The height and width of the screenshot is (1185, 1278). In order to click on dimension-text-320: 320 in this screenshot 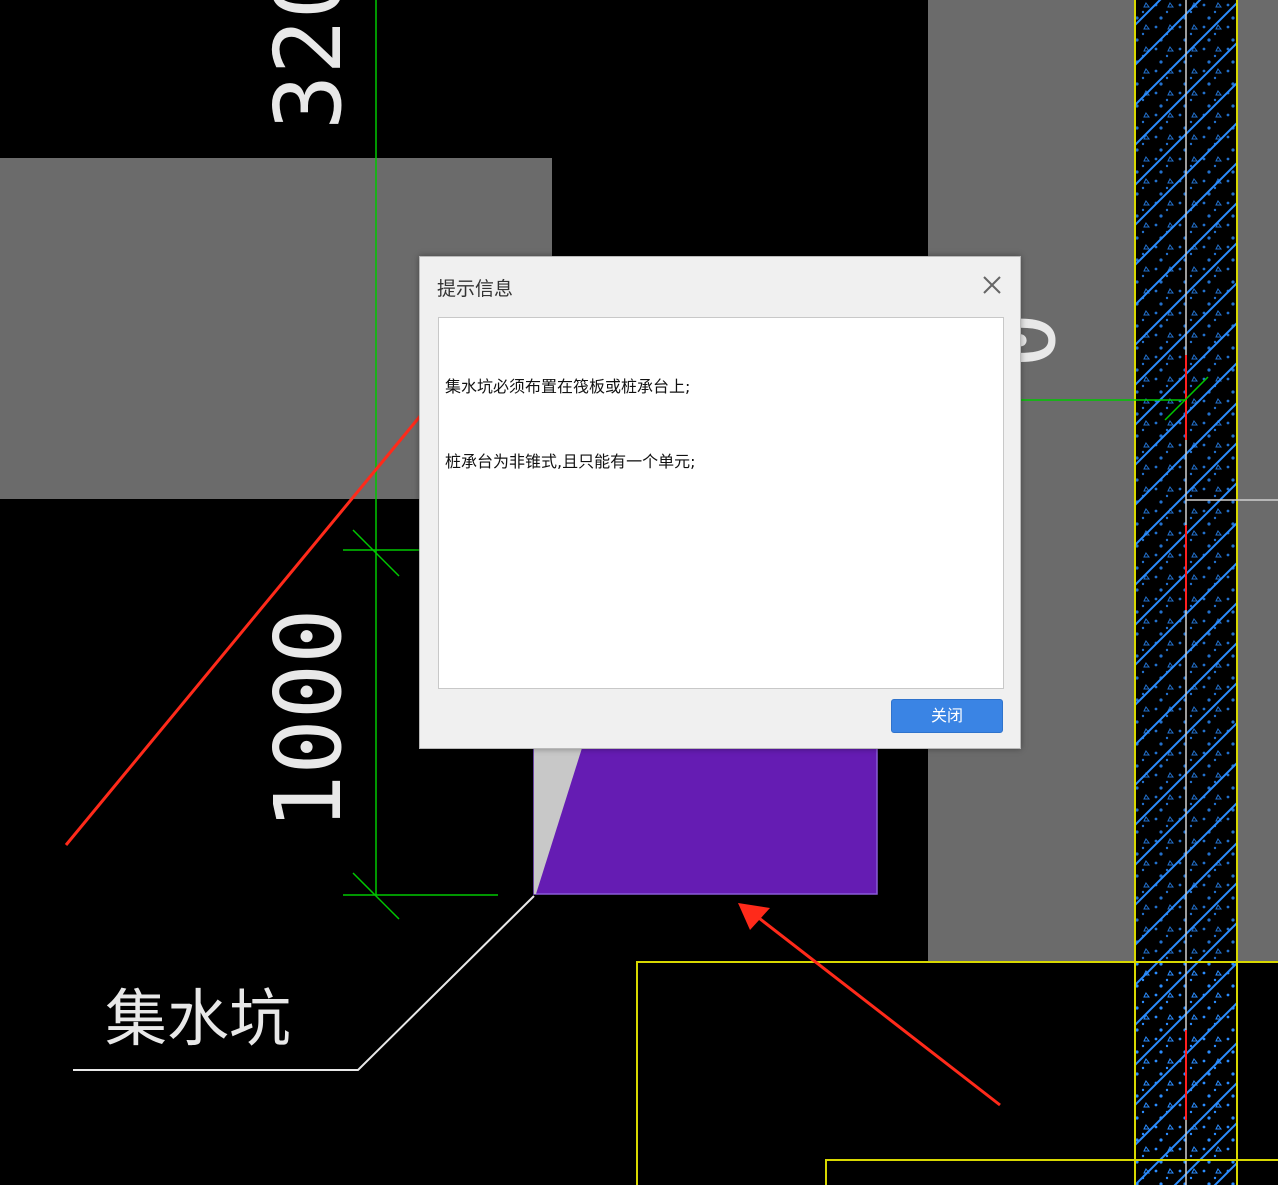, I will do `click(308, 65)`.